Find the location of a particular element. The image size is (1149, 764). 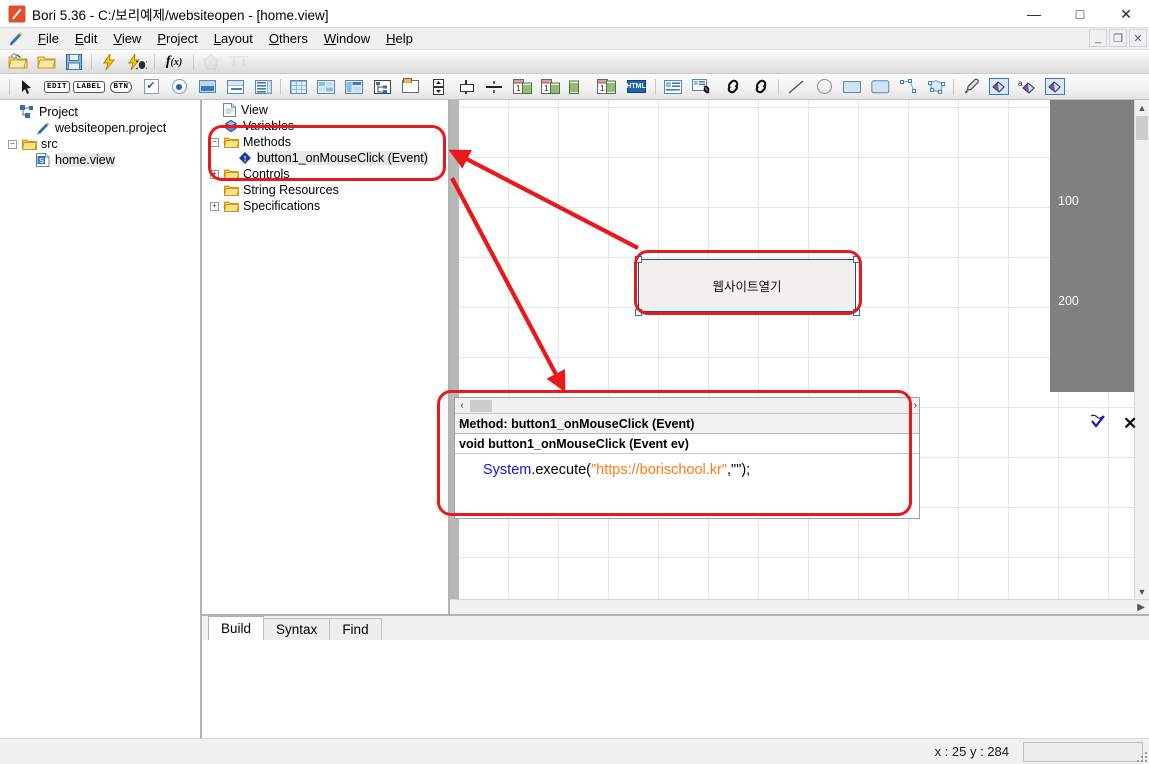

canvas-horizontal-scrollbar: ▶ is located at coordinates (799, 606).